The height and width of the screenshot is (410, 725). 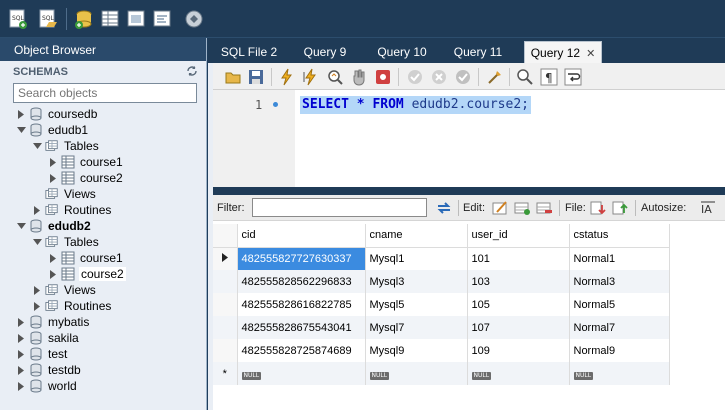 What do you see at coordinates (84, 19) in the screenshot?
I see `new-schema-icon` at bounding box center [84, 19].